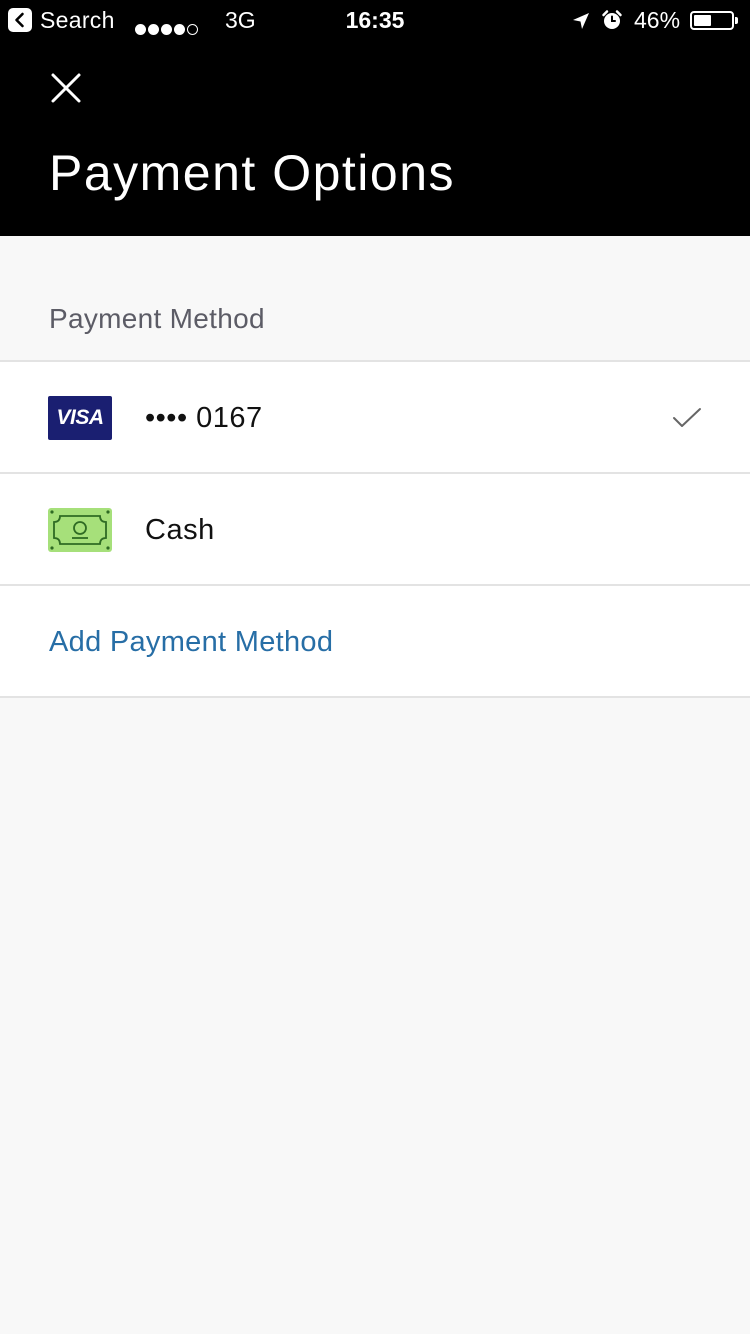 This screenshot has height=1334, width=750. Describe the element at coordinates (375, 418) in the screenshot. I see `payment-method-visa: VISA •••• 0167` at that location.